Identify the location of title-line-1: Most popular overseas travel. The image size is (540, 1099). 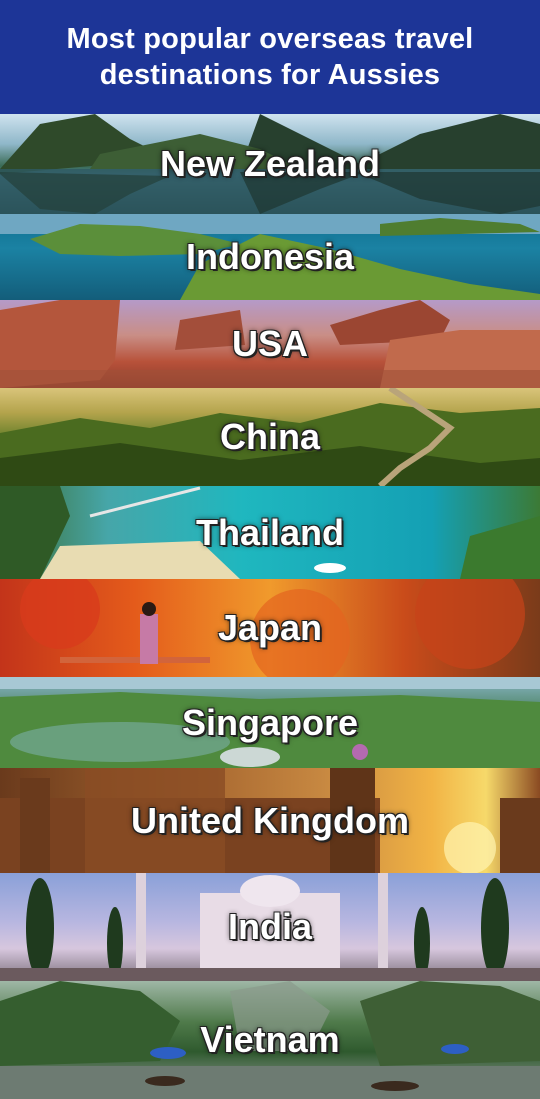
(270, 39).